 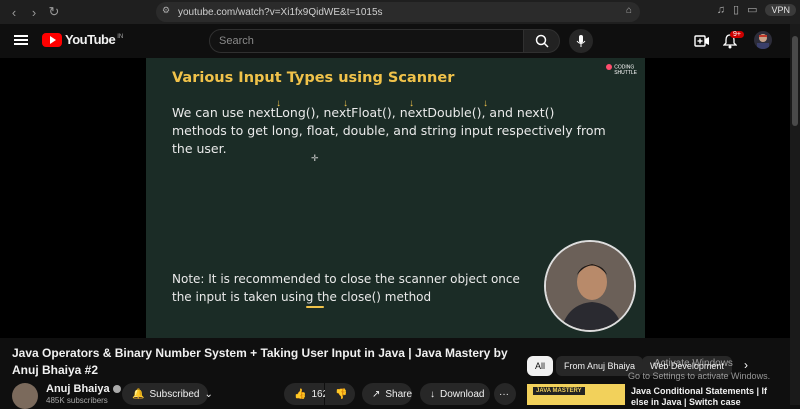 What do you see at coordinates (590, 286) in the screenshot?
I see `presenter-webcam` at bounding box center [590, 286].